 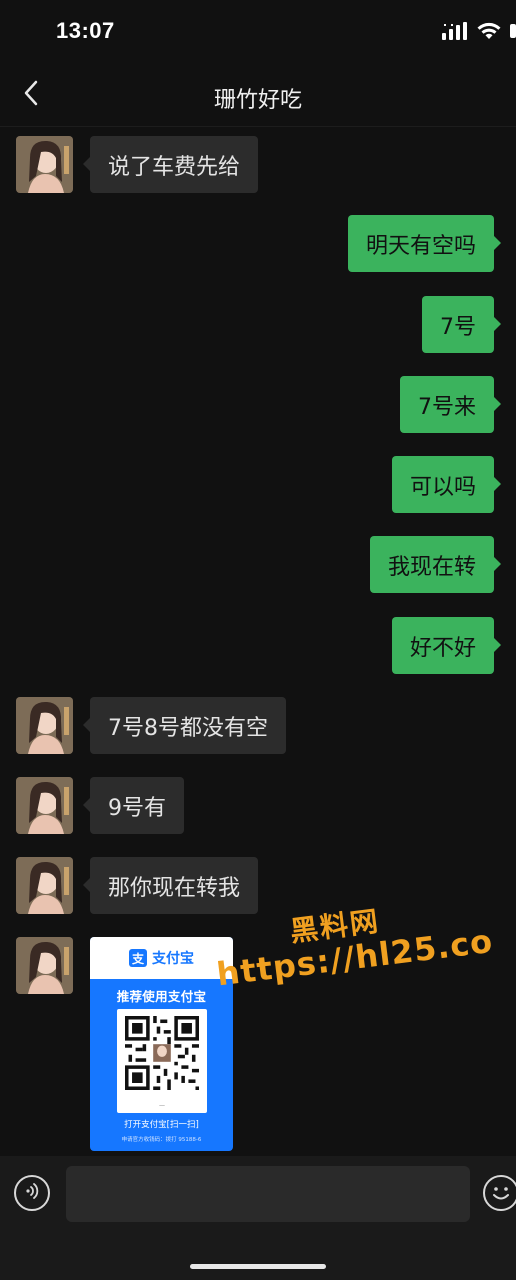 I want to click on alipay-brand-bar: 支 支付宝, so click(x=161, y=958).